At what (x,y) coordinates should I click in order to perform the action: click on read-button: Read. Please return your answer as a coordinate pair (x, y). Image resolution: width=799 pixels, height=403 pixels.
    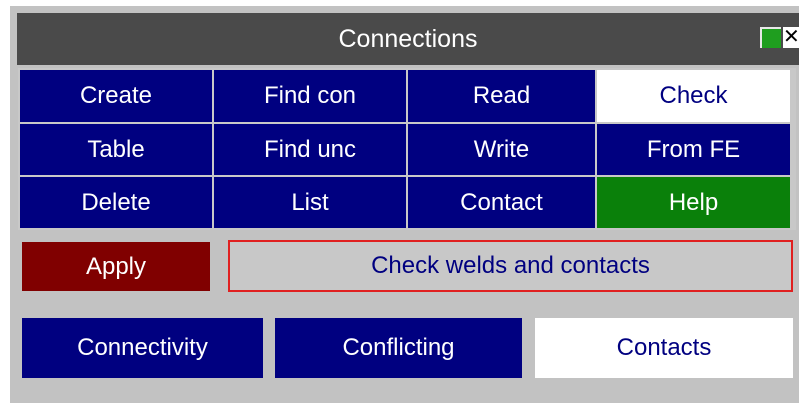
    Looking at the image, I should click on (501, 96).